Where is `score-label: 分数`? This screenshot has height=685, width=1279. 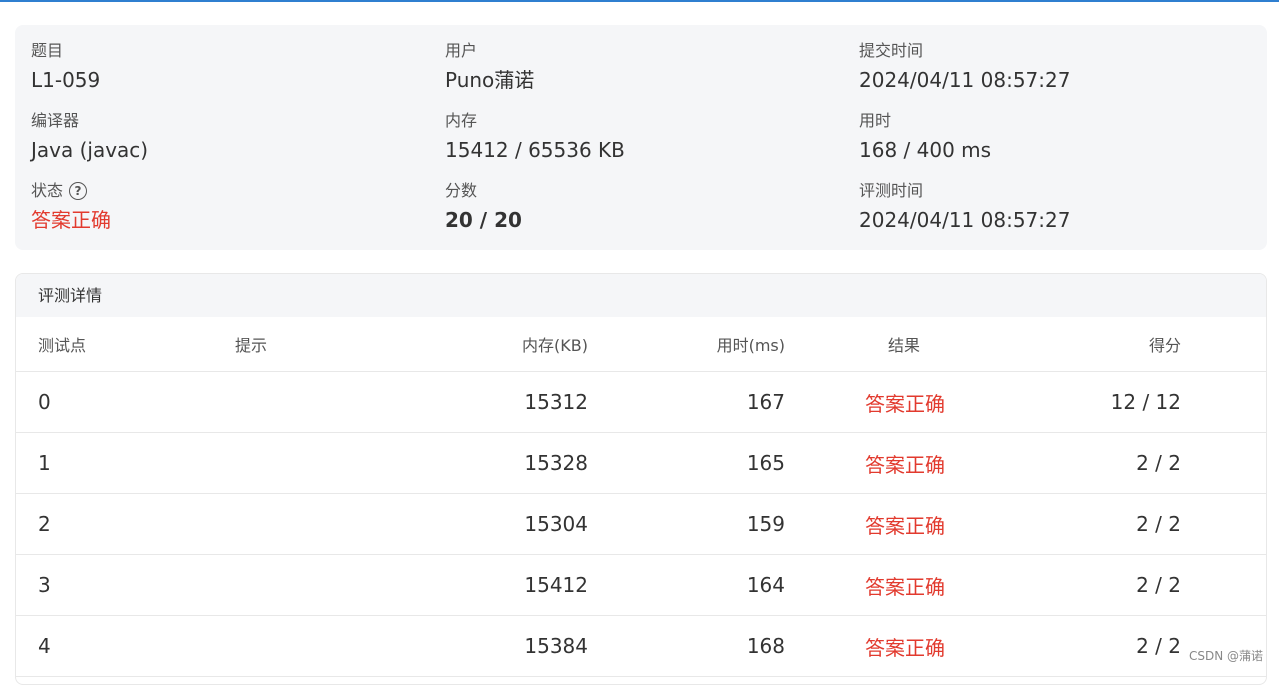 score-label: 分数 is located at coordinates (635, 191).